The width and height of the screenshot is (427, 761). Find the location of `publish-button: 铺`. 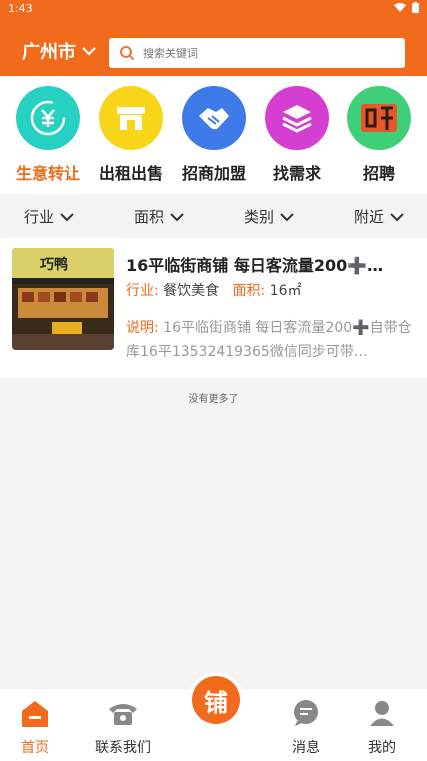

publish-button: 铺 is located at coordinates (216, 700).